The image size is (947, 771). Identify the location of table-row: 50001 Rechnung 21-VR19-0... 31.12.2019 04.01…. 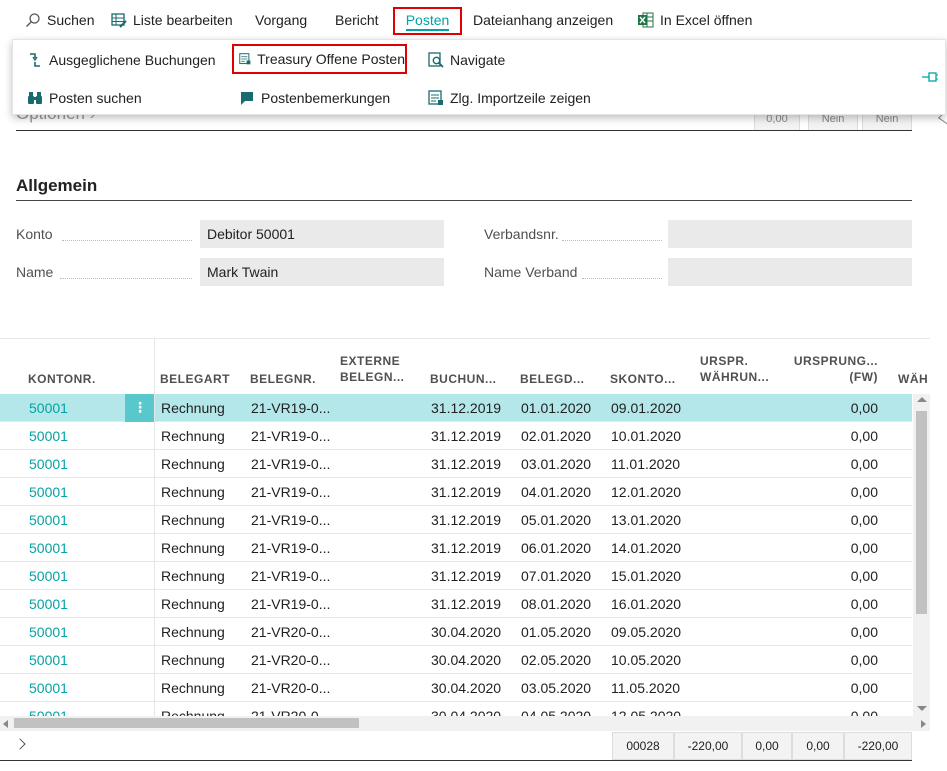
(456, 492).